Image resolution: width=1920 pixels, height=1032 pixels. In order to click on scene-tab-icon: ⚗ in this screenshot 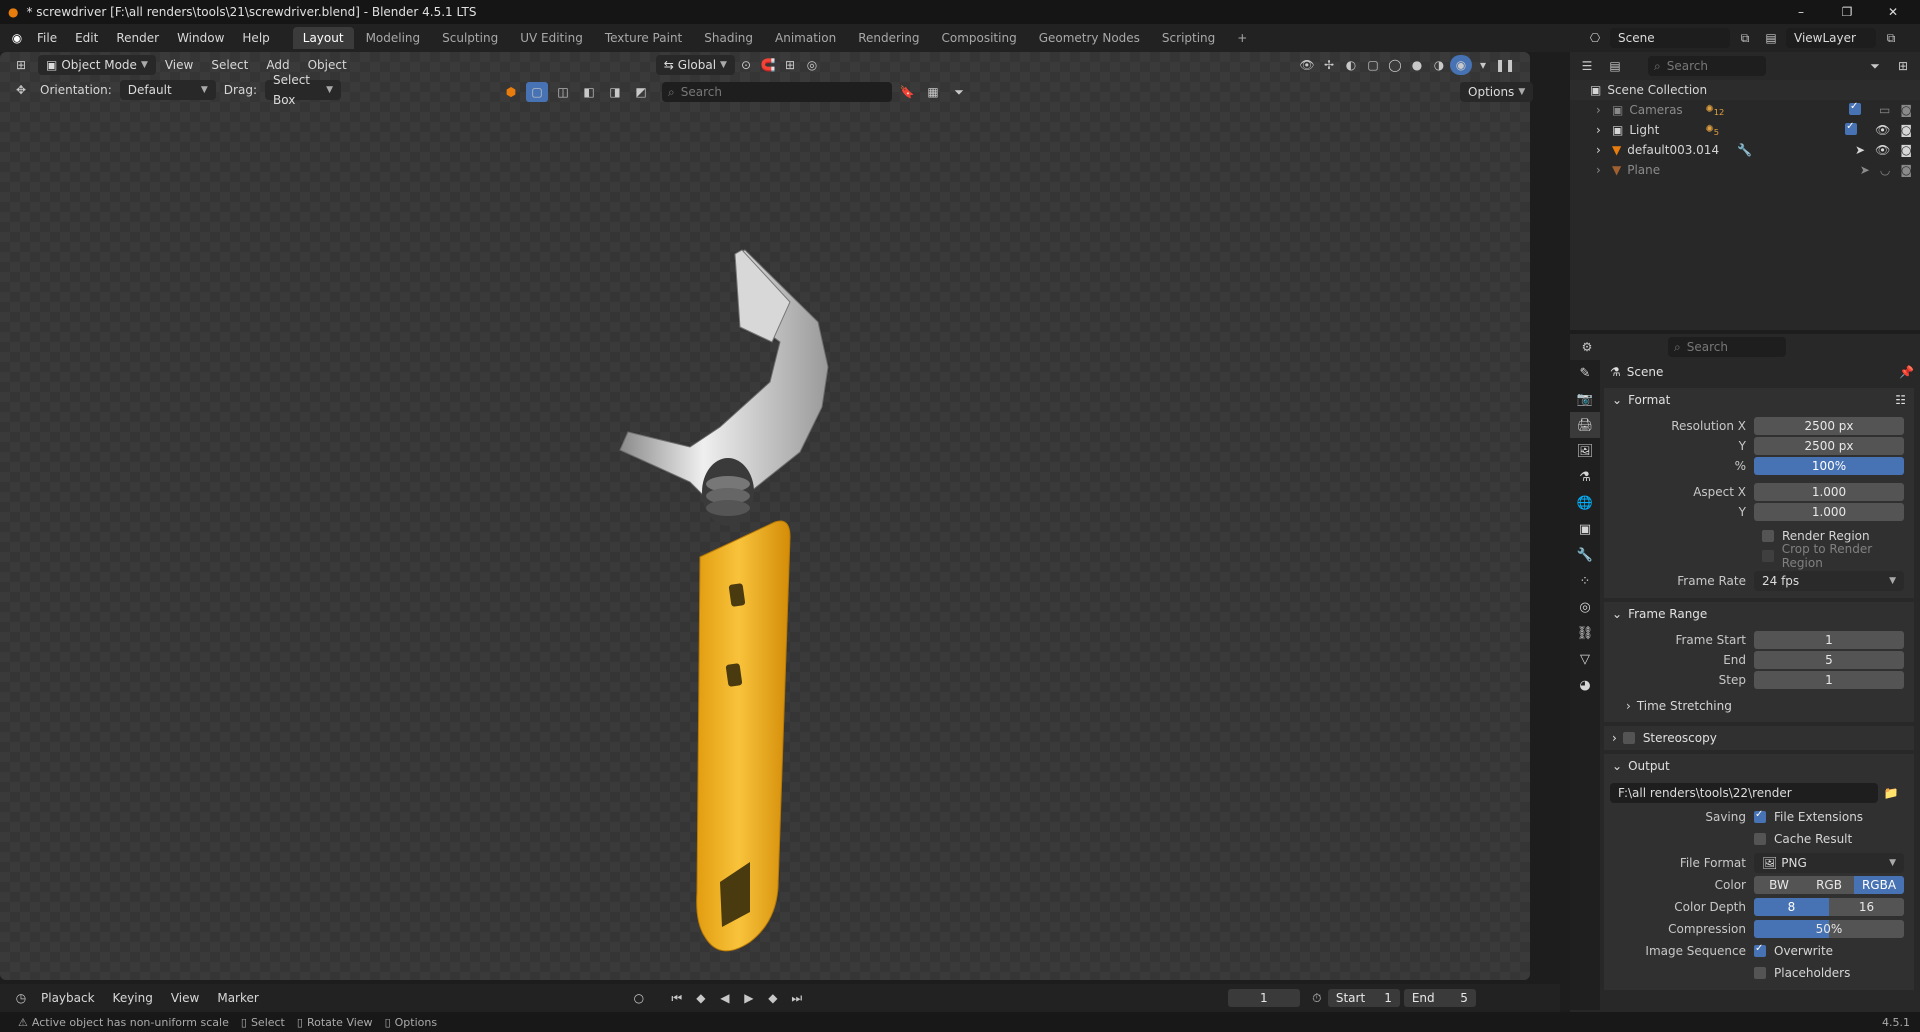, I will do `click(1585, 477)`.